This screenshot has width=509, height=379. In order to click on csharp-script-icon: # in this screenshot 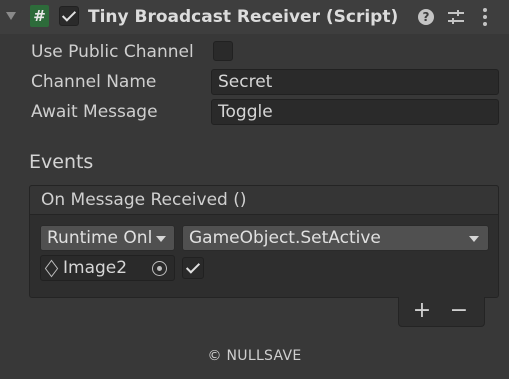, I will do `click(39, 16)`.